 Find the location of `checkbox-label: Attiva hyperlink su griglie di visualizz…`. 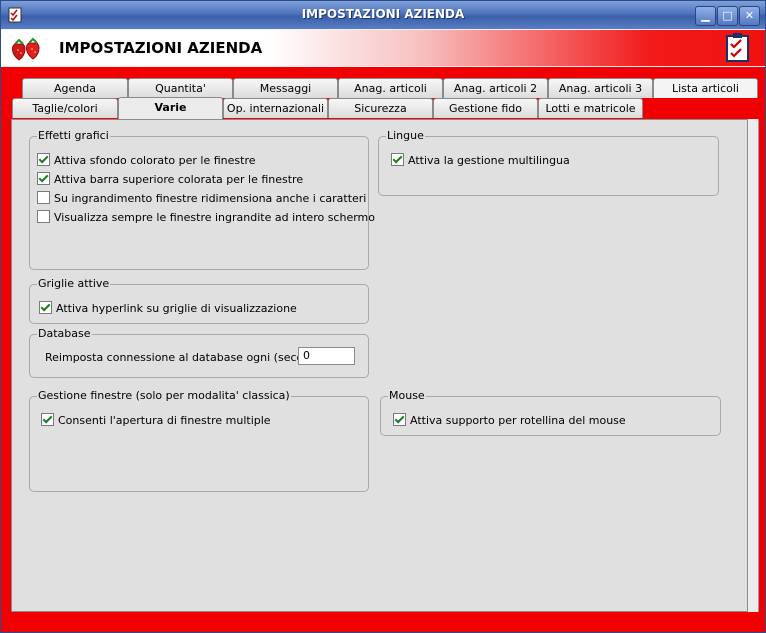

checkbox-label: Attiva hyperlink su griglie di visualizz… is located at coordinates (176, 308).